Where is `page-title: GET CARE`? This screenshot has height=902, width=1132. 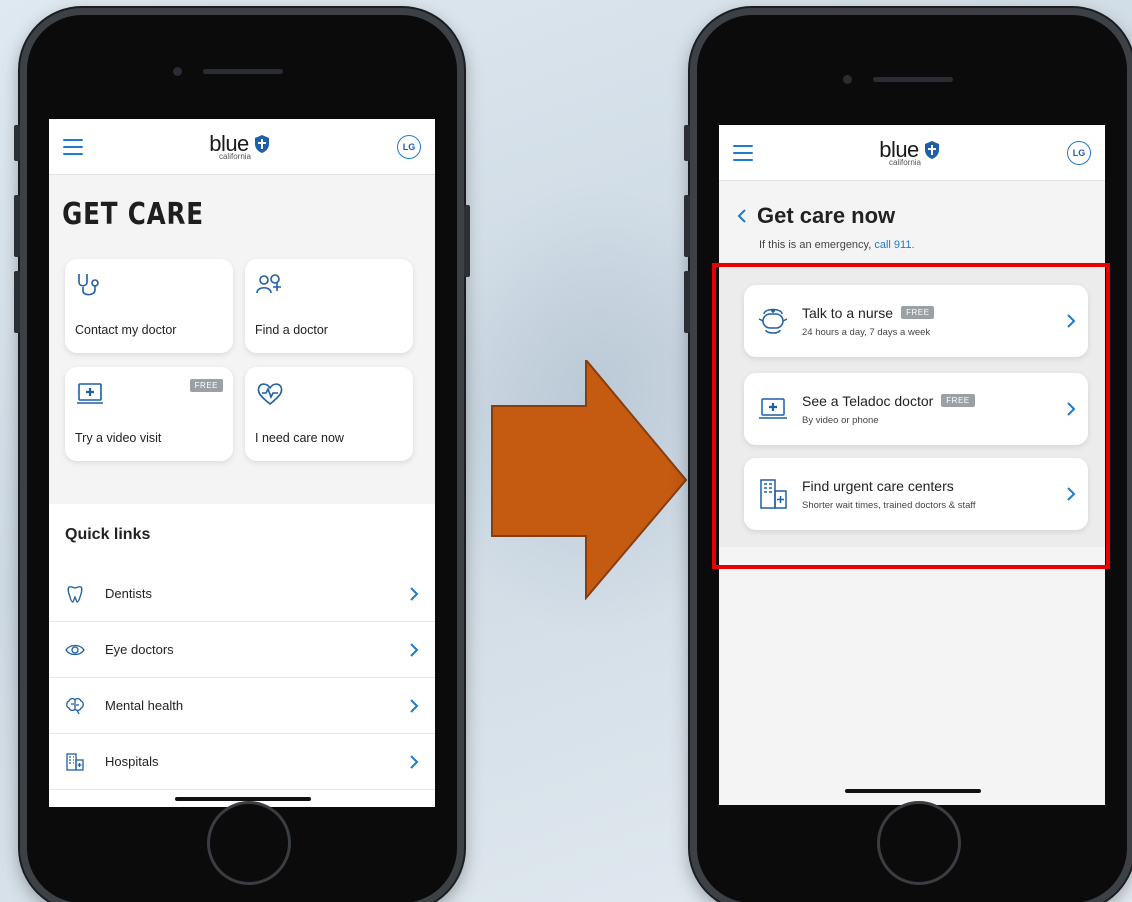
page-title: GET CARE is located at coordinates (133, 214).